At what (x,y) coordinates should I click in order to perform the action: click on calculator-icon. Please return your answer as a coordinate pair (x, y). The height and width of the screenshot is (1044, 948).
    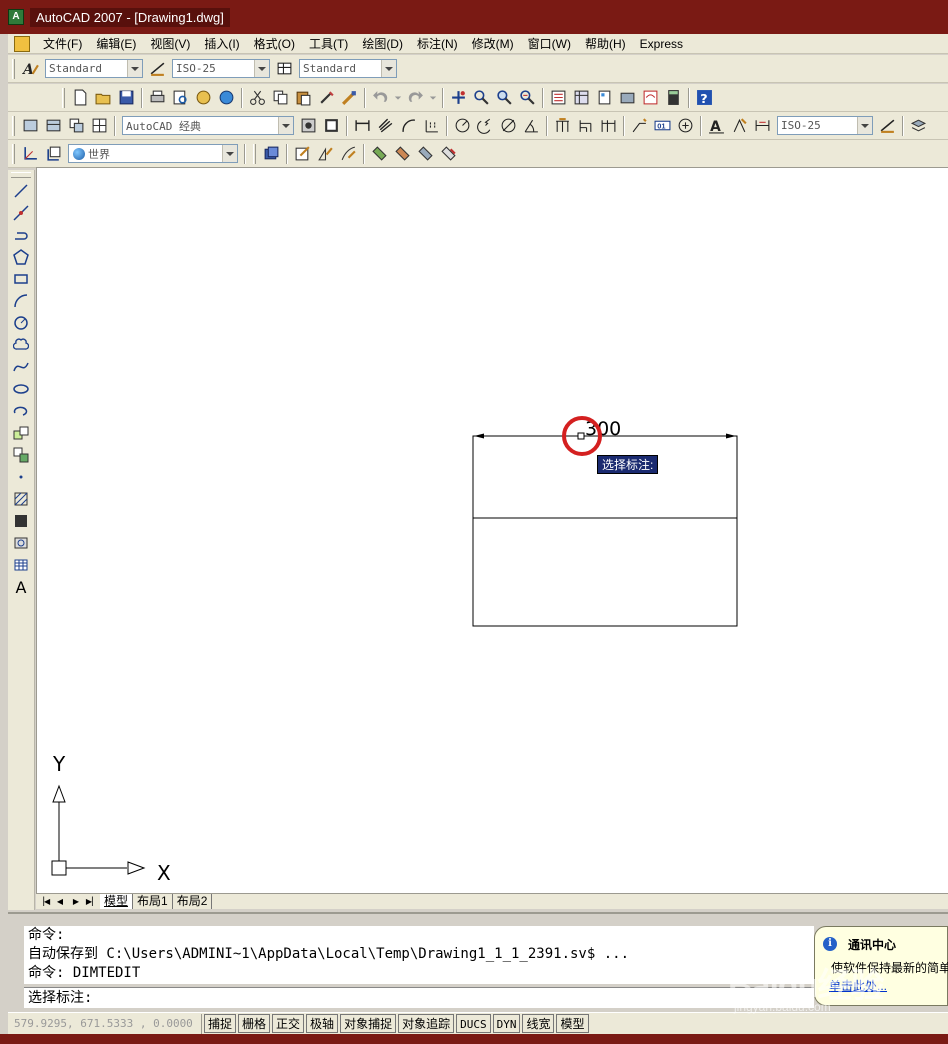
    Looking at the image, I should click on (673, 97).